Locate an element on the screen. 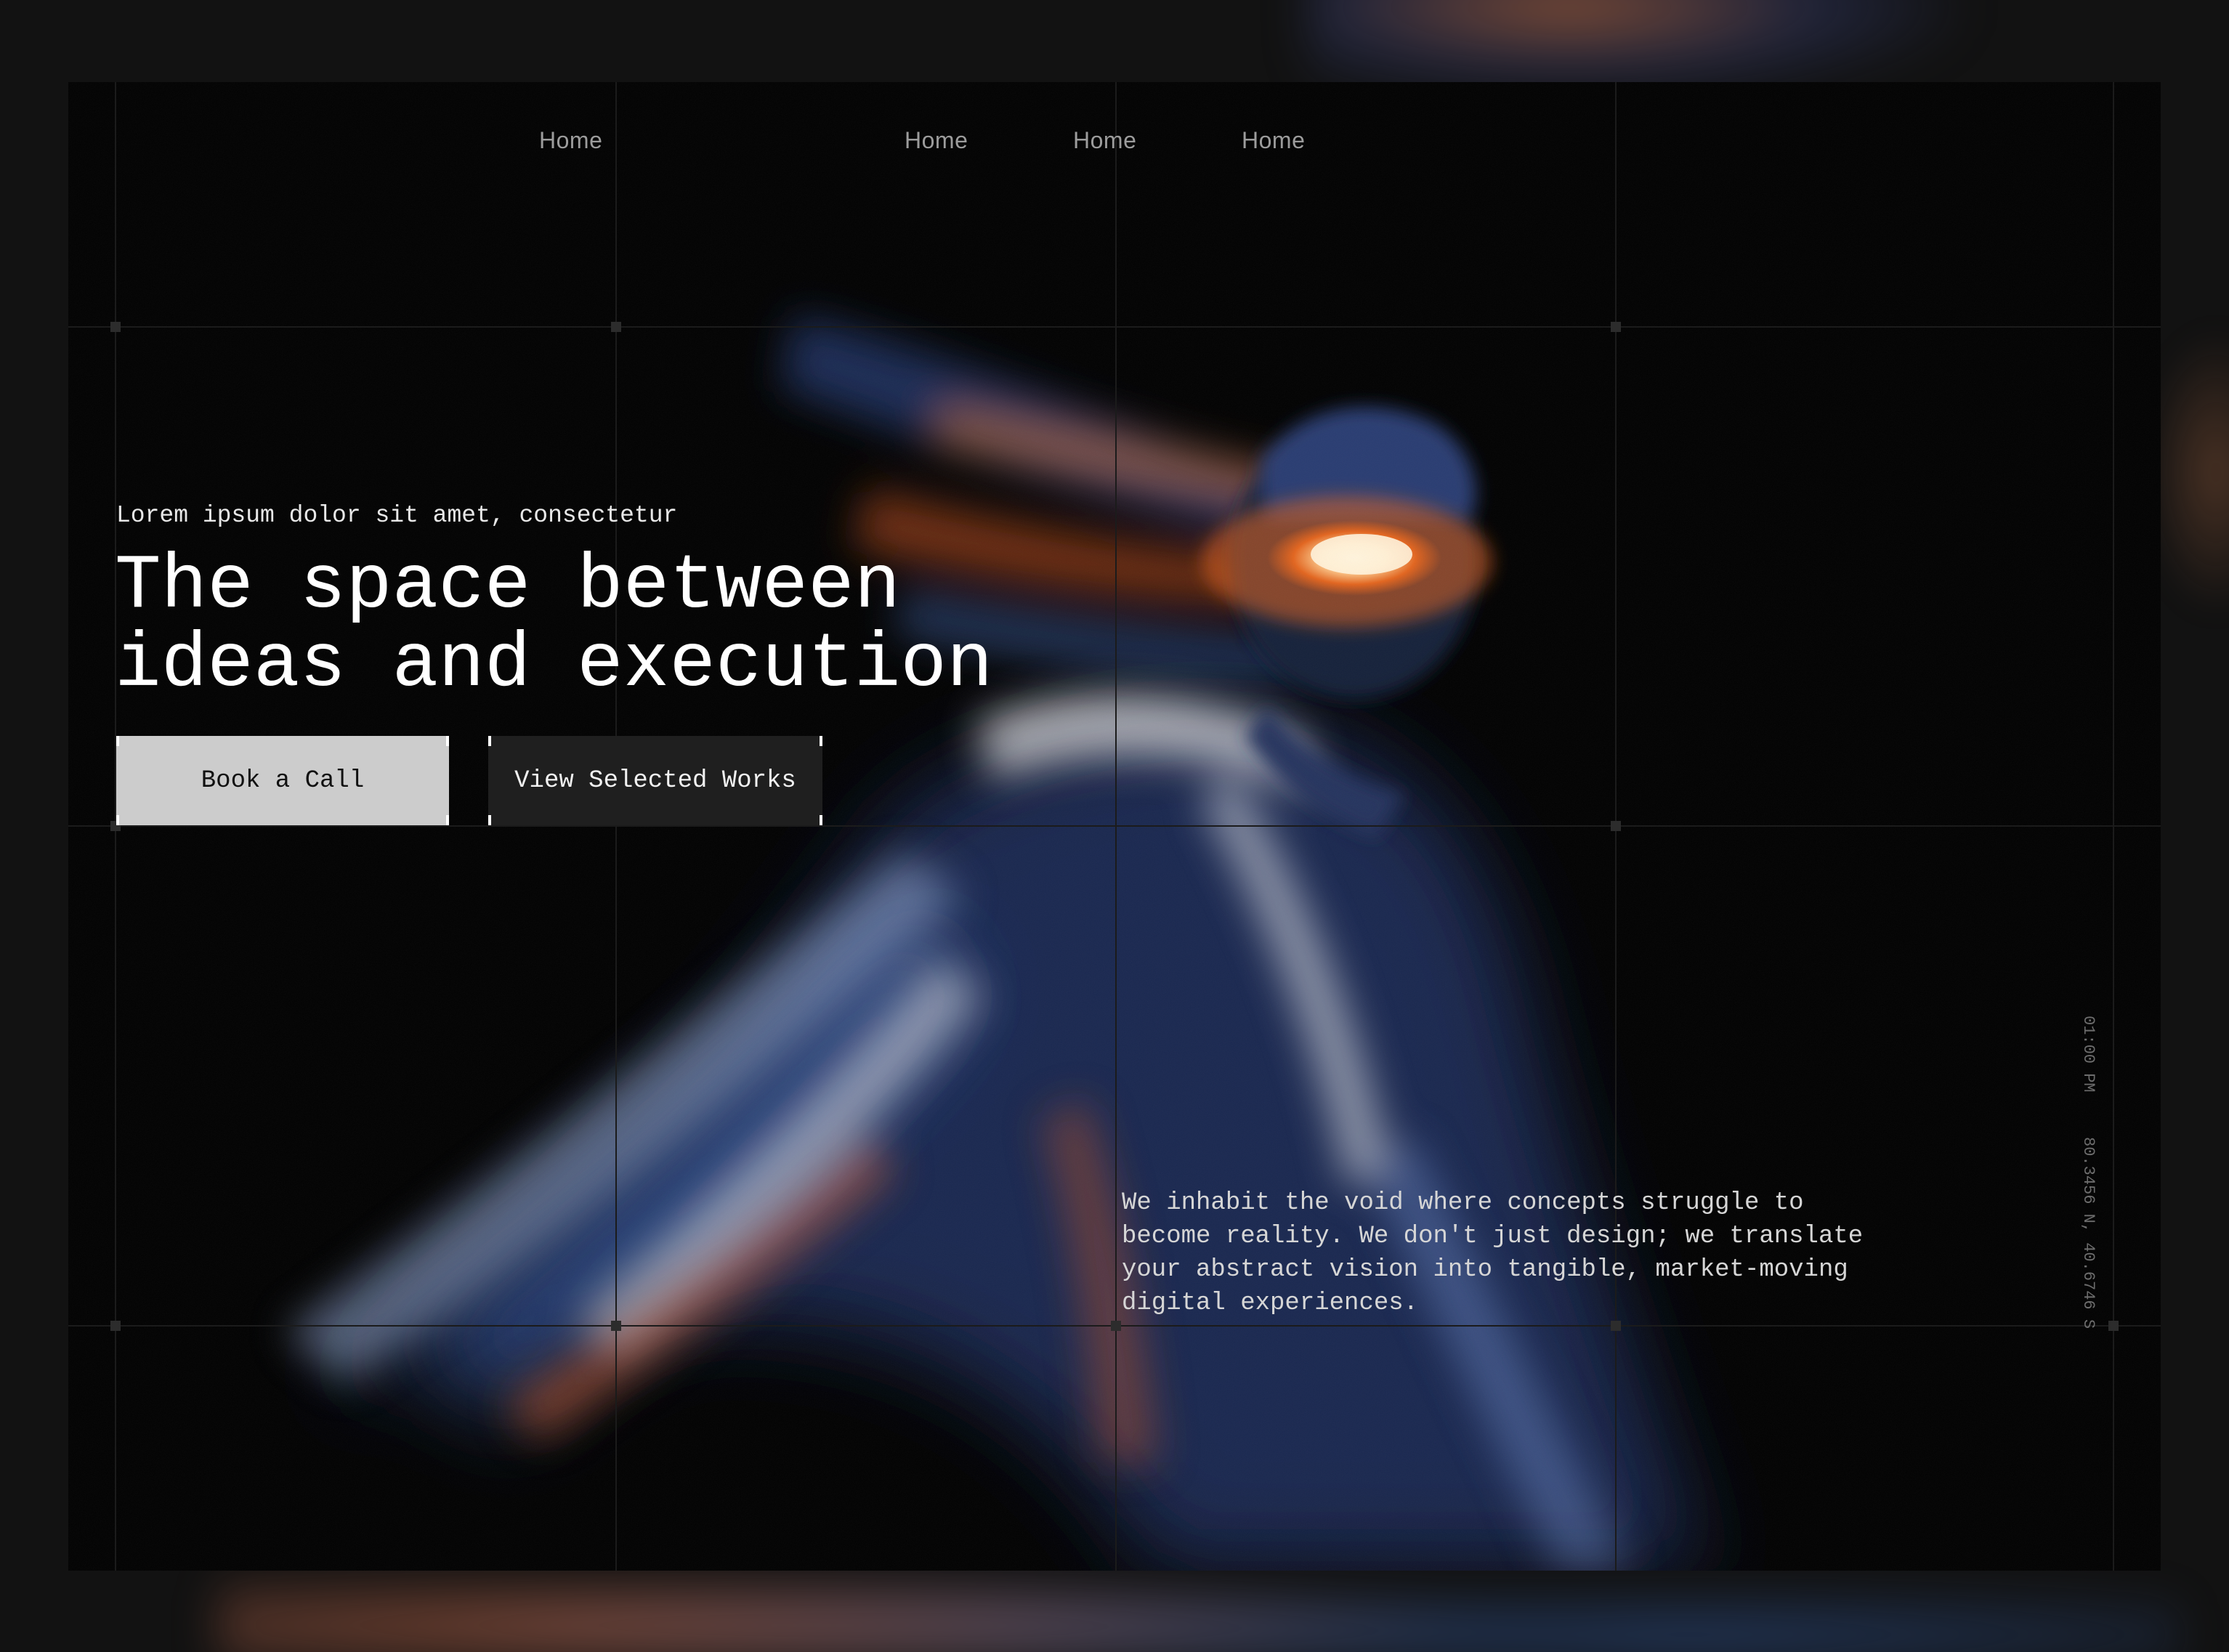 This screenshot has width=2229, height=1652. hero-headline: The space between ideas and execution is located at coordinates (554, 625).